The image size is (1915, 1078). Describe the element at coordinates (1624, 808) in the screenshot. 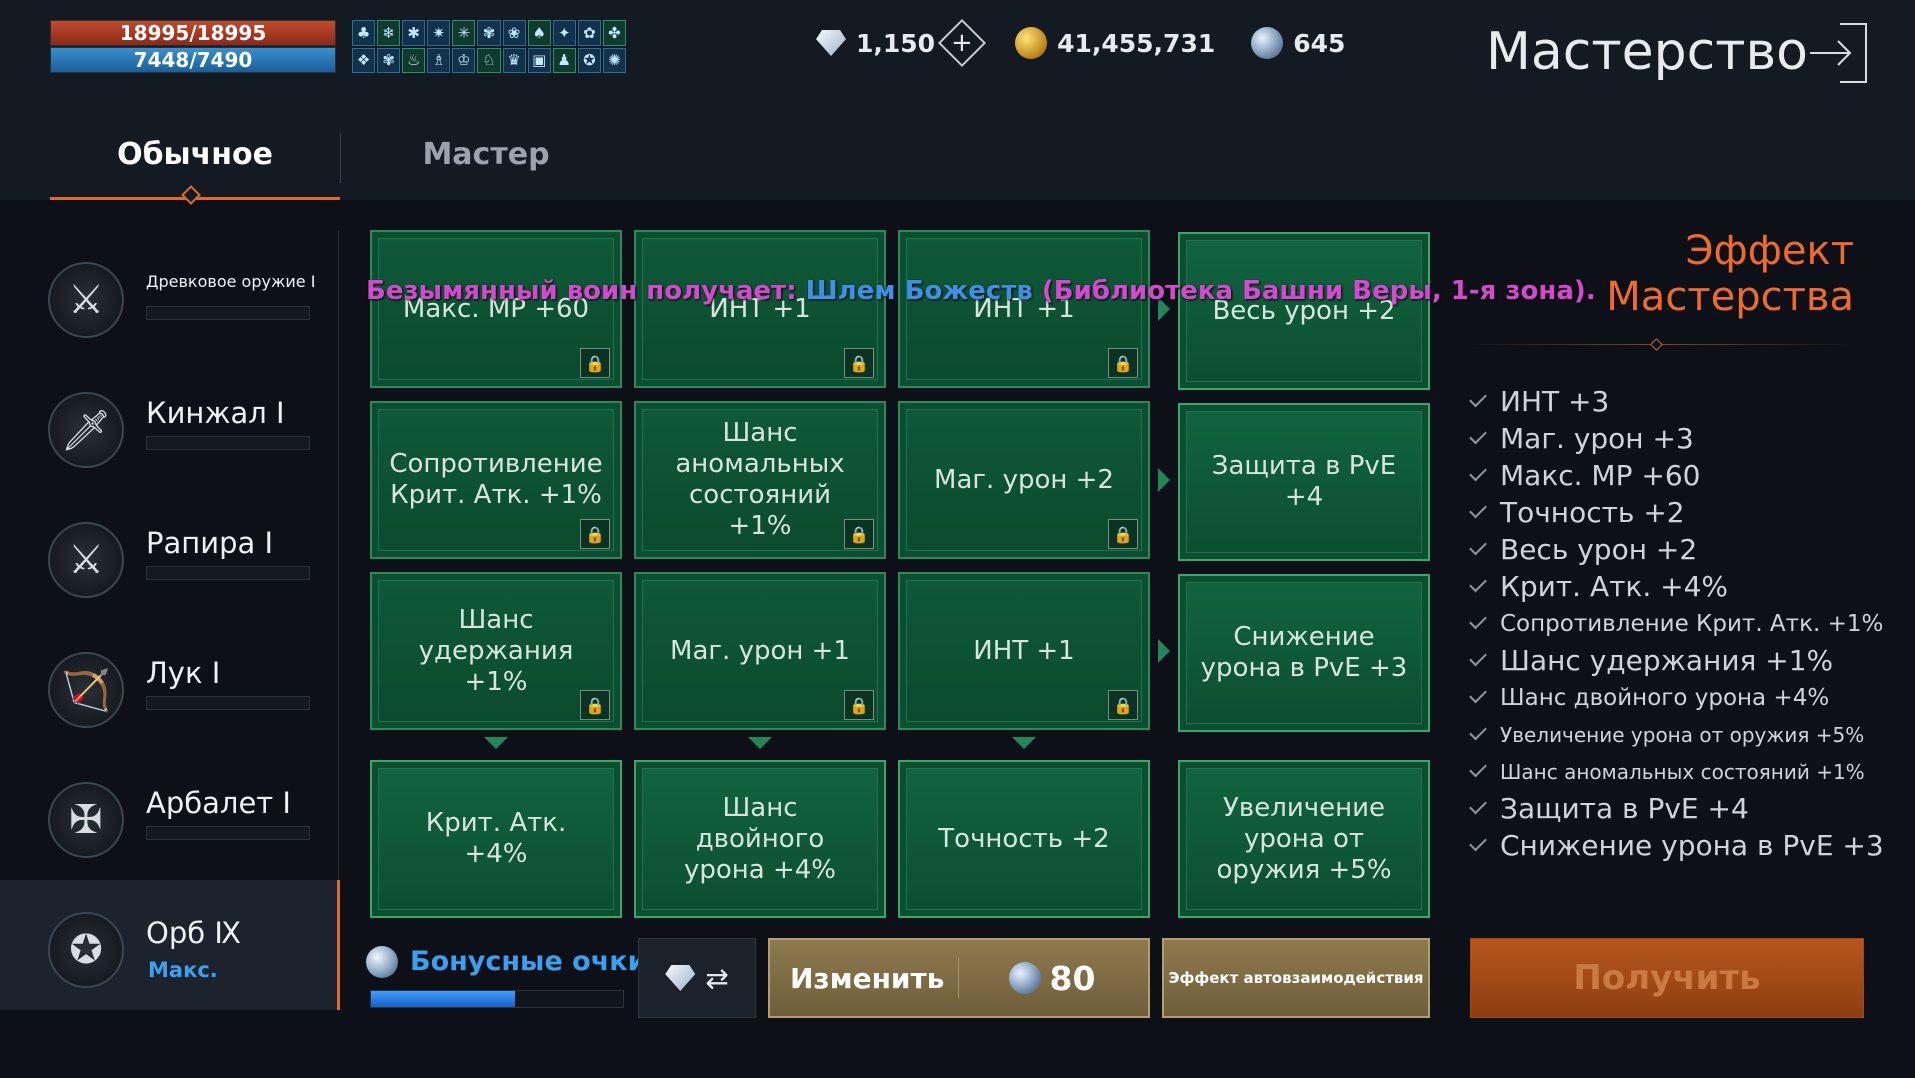

I see `effect-text: Защита в PvE +4` at that location.